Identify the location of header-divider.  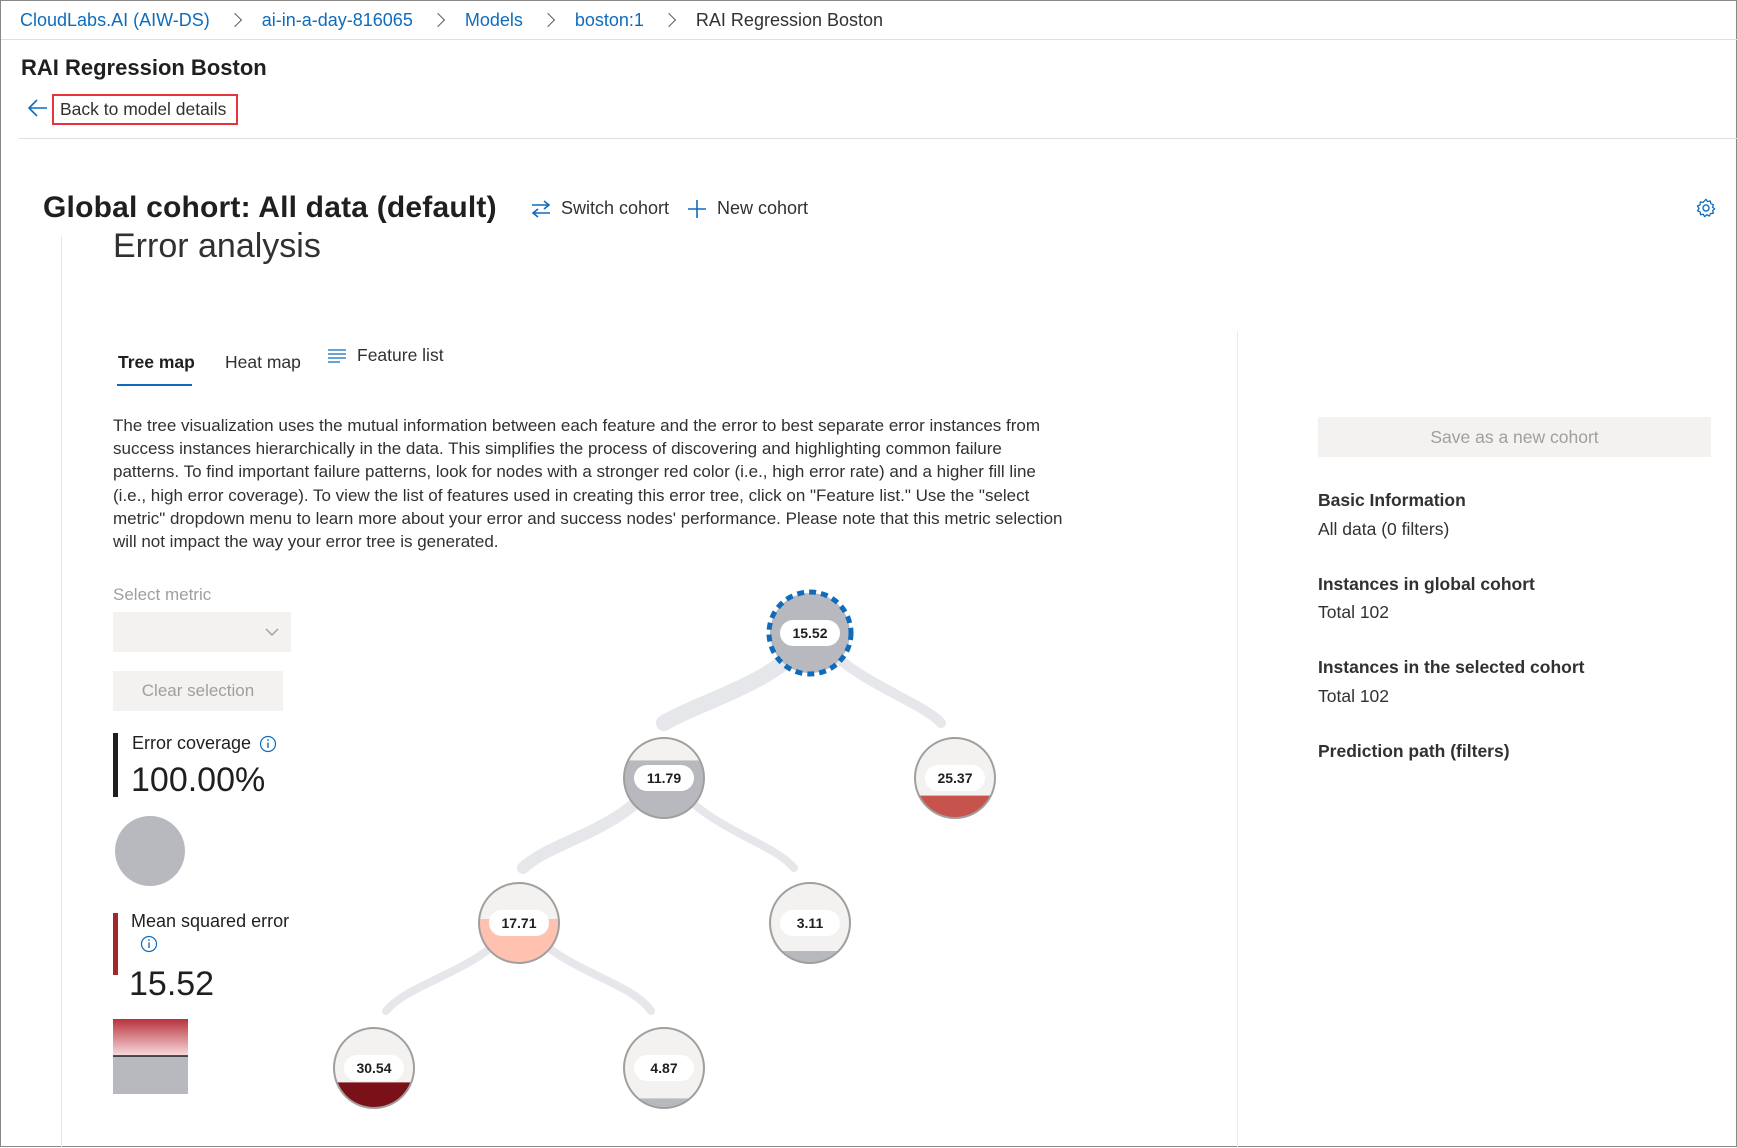
(869, 39).